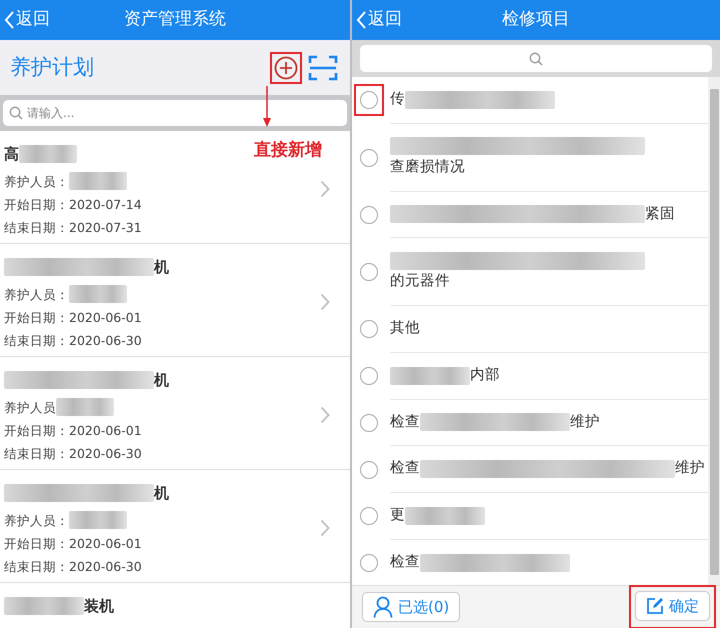  Describe the element at coordinates (288, 150) in the screenshot. I see `annotation-label: 直接新增` at that location.